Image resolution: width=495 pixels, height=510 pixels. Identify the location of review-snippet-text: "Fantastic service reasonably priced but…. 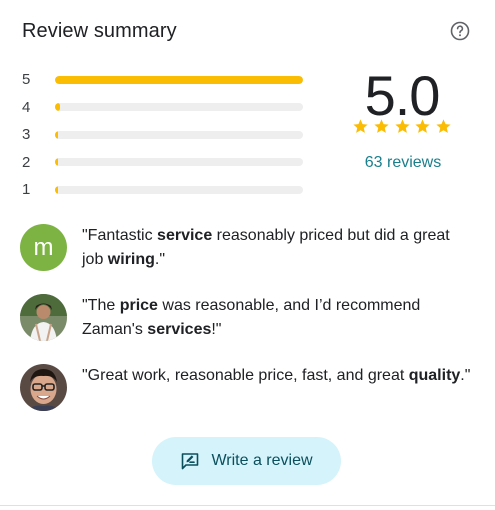
(277, 248).